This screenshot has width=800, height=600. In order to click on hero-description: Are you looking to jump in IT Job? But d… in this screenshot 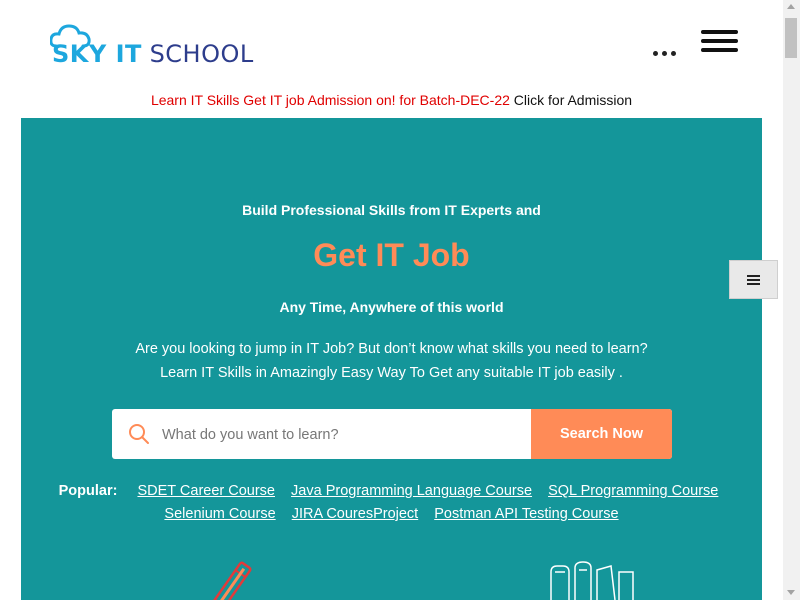, I will do `click(391, 361)`.